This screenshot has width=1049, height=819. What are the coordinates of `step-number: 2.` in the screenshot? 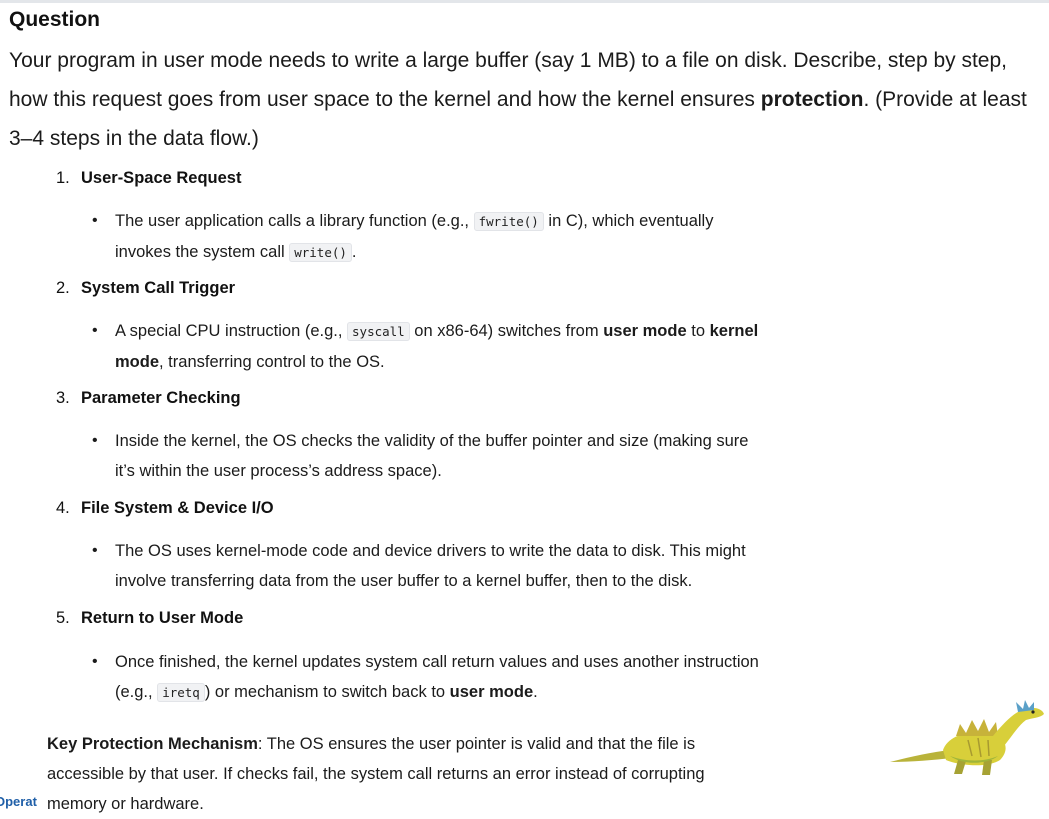 It's located at (63, 288).